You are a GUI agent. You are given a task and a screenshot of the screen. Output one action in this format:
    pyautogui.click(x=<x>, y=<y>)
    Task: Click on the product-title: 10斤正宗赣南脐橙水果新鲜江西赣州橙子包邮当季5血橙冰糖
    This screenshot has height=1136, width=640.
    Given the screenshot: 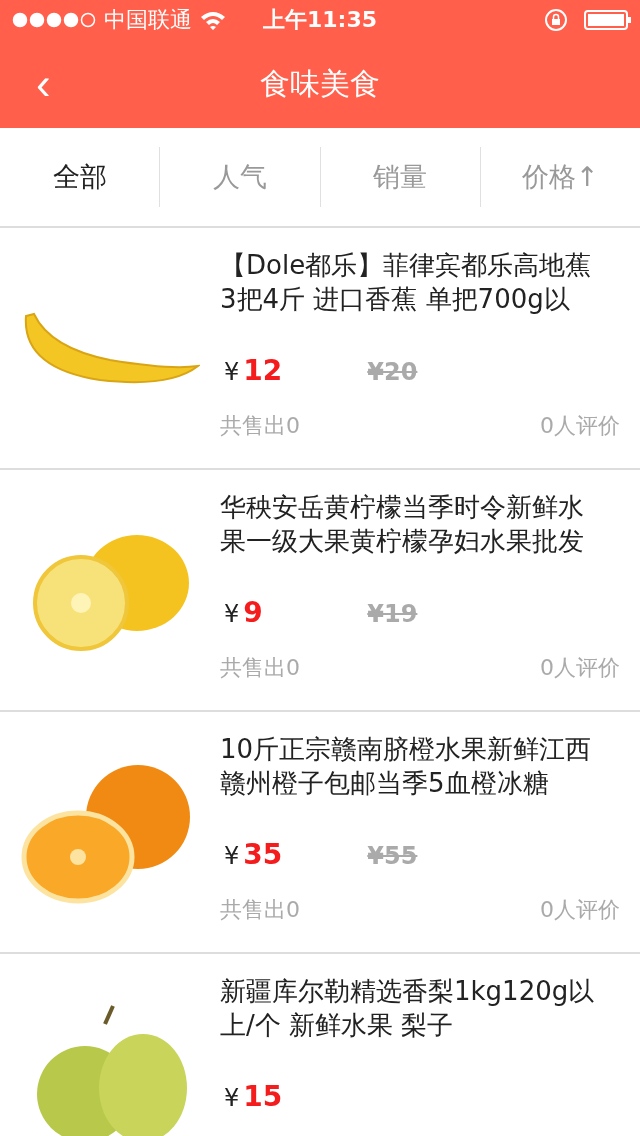 What is the action you would take?
    pyautogui.click(x=420, y=766)
    